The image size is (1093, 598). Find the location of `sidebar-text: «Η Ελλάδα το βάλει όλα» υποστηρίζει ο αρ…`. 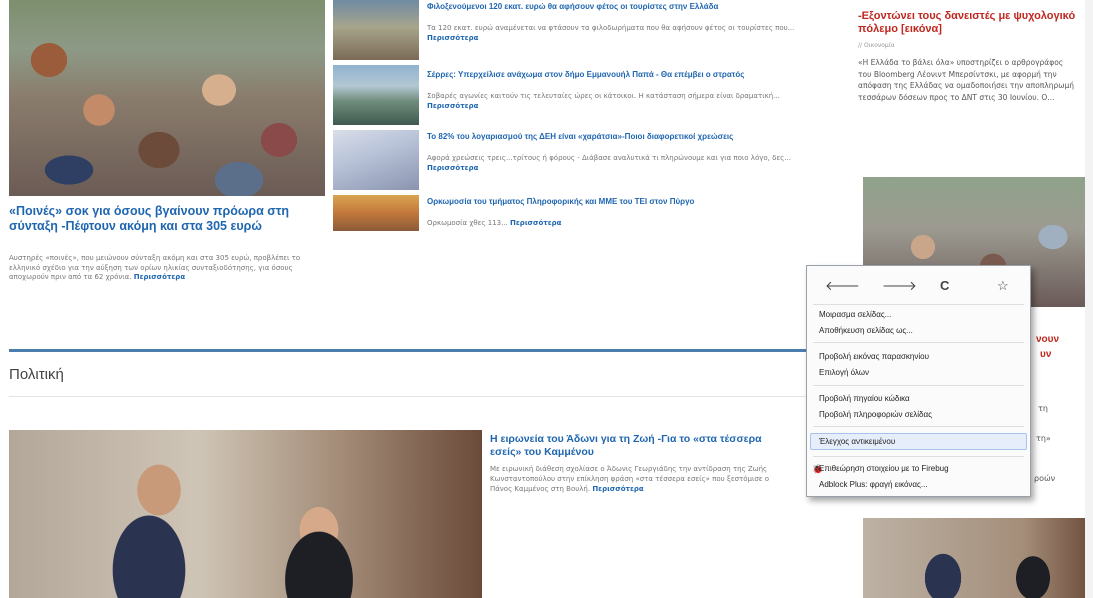

sidebar-text: «Η Ελλάδα το βάλει όλα» υποστηρίζει ο αρ… is located at coordinates (966, 80).